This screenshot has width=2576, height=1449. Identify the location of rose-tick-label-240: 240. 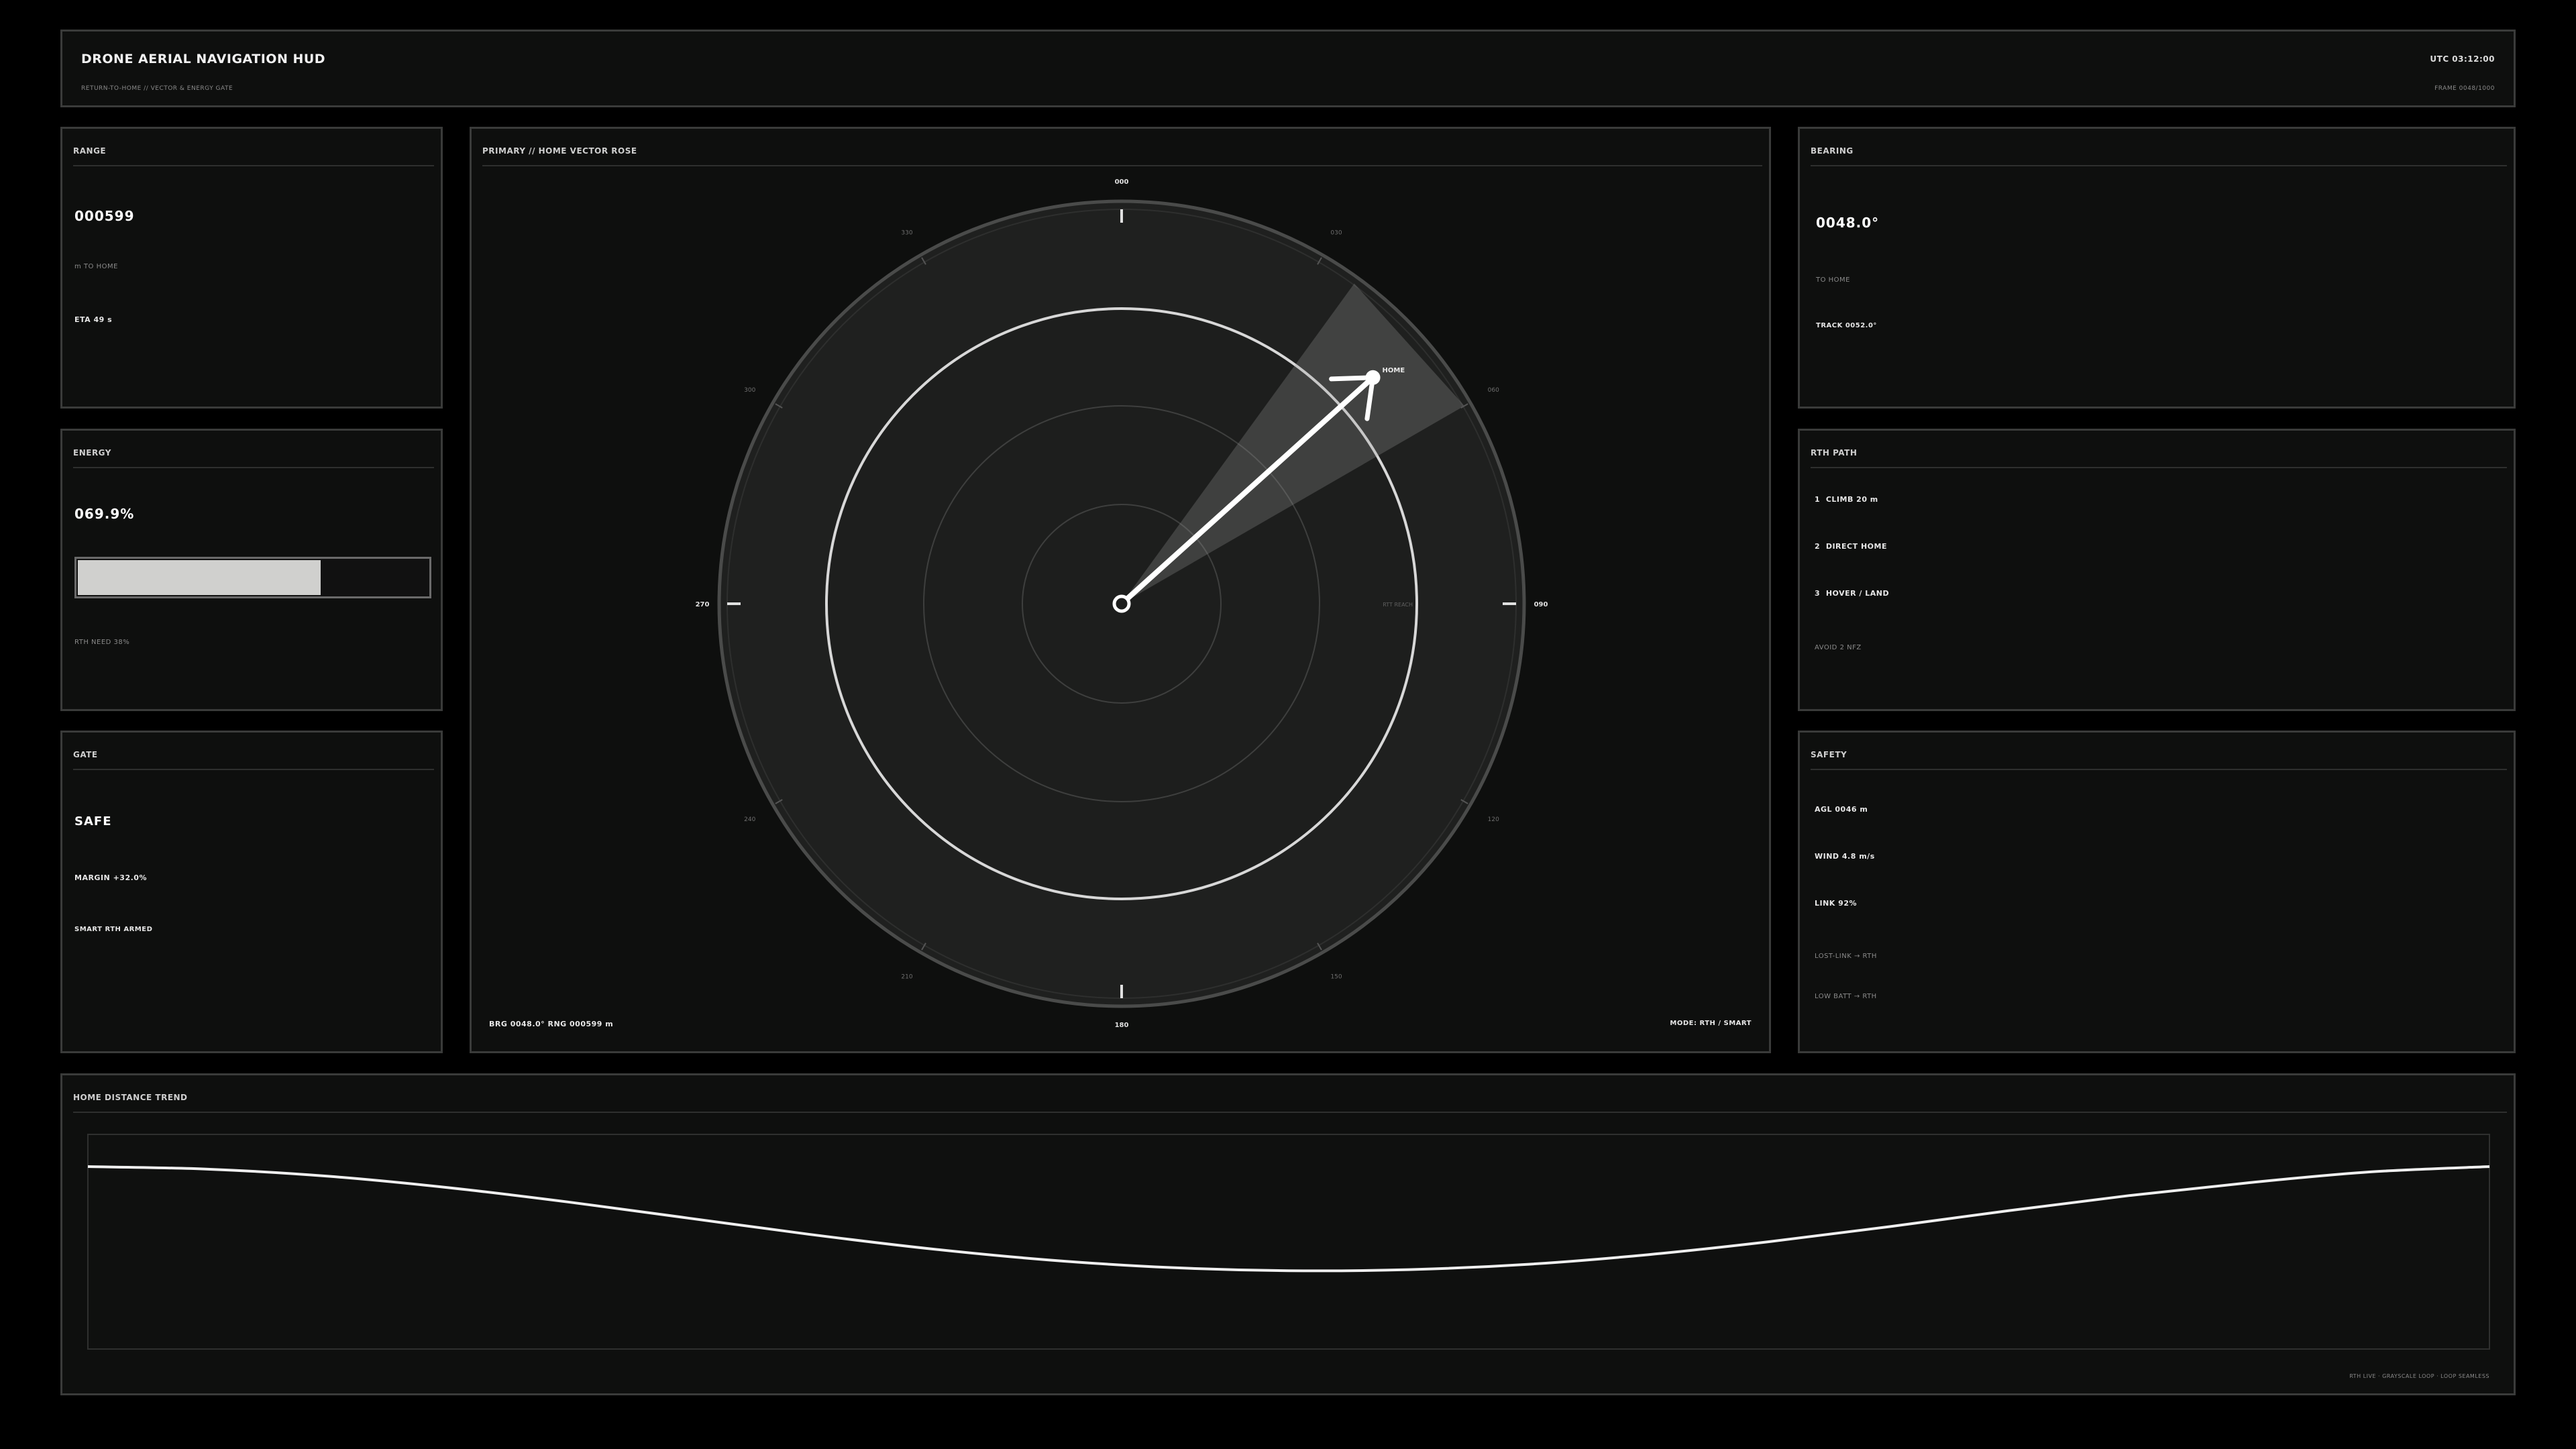
(749, 819).